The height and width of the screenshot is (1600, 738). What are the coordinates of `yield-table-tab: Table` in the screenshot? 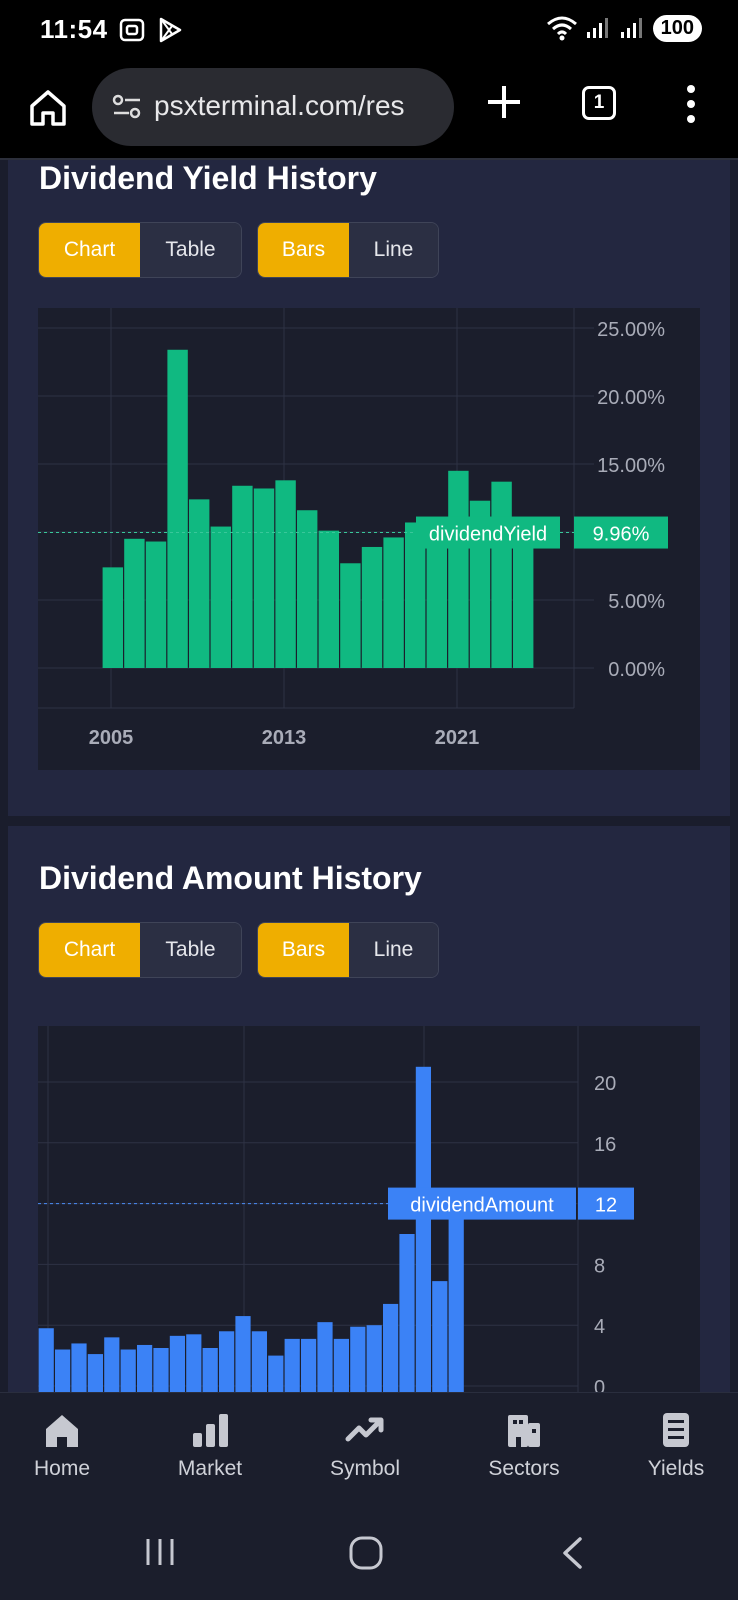 It's located at (190, 250).